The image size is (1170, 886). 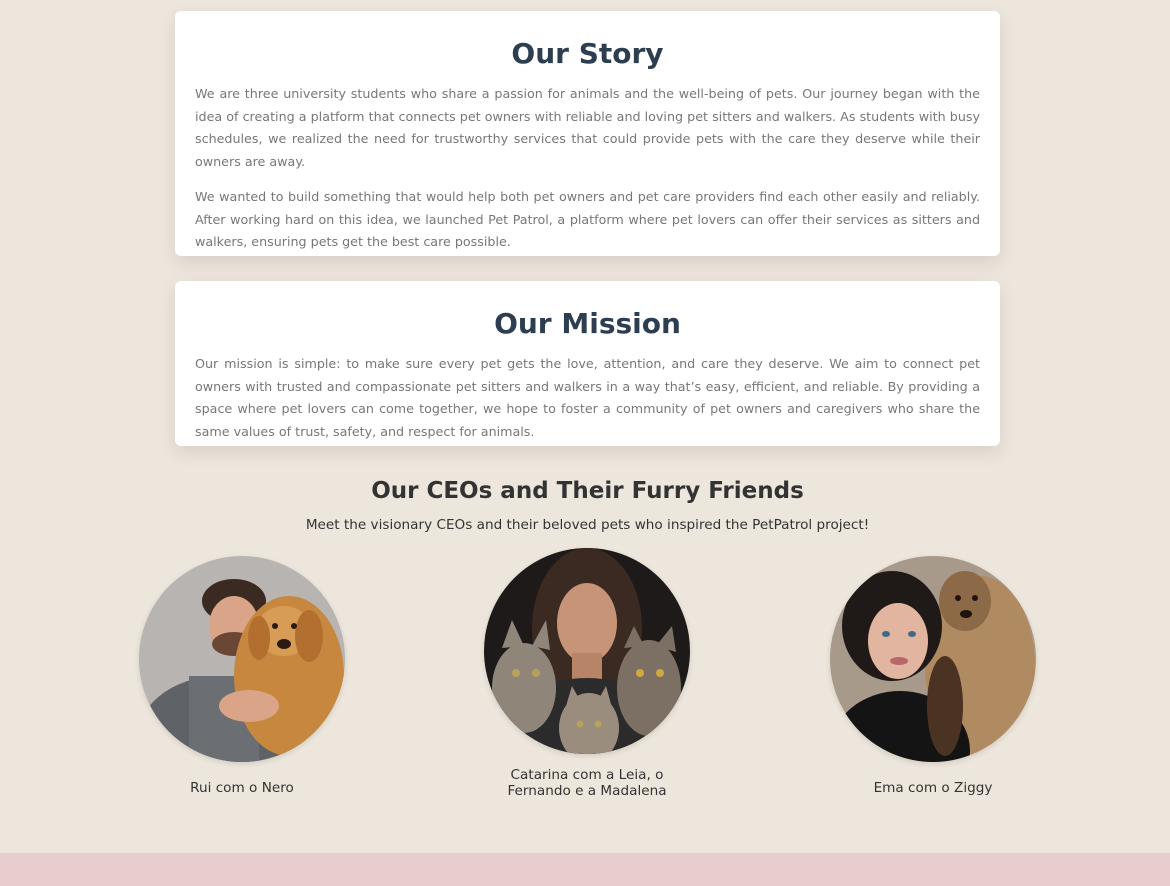 I want to click on ceo-card-ema: Ema com o Ziggy, so click(x=933, y=676).